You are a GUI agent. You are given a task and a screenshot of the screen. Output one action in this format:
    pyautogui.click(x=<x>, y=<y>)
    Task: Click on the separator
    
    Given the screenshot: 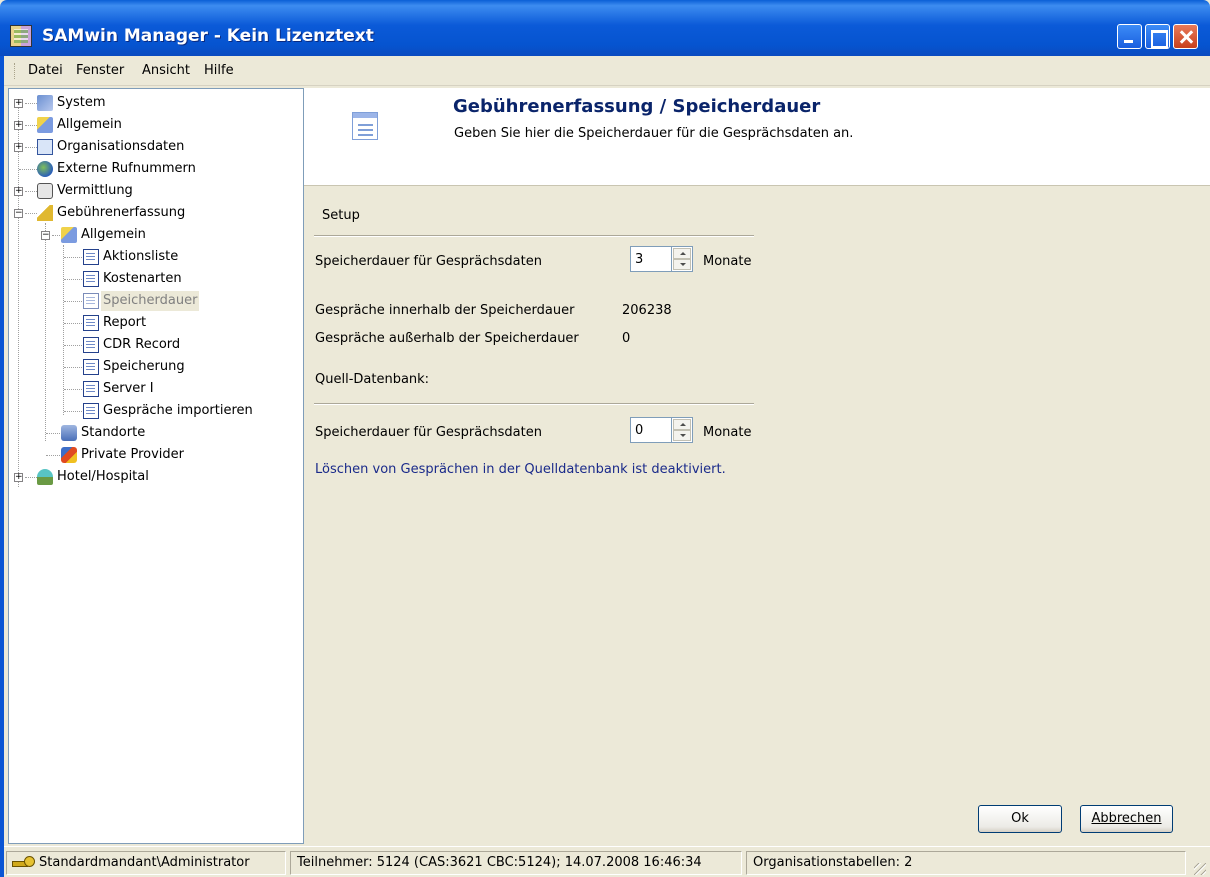 What is the action you would take?
    pyautogui.click(x=534, y=236)
    